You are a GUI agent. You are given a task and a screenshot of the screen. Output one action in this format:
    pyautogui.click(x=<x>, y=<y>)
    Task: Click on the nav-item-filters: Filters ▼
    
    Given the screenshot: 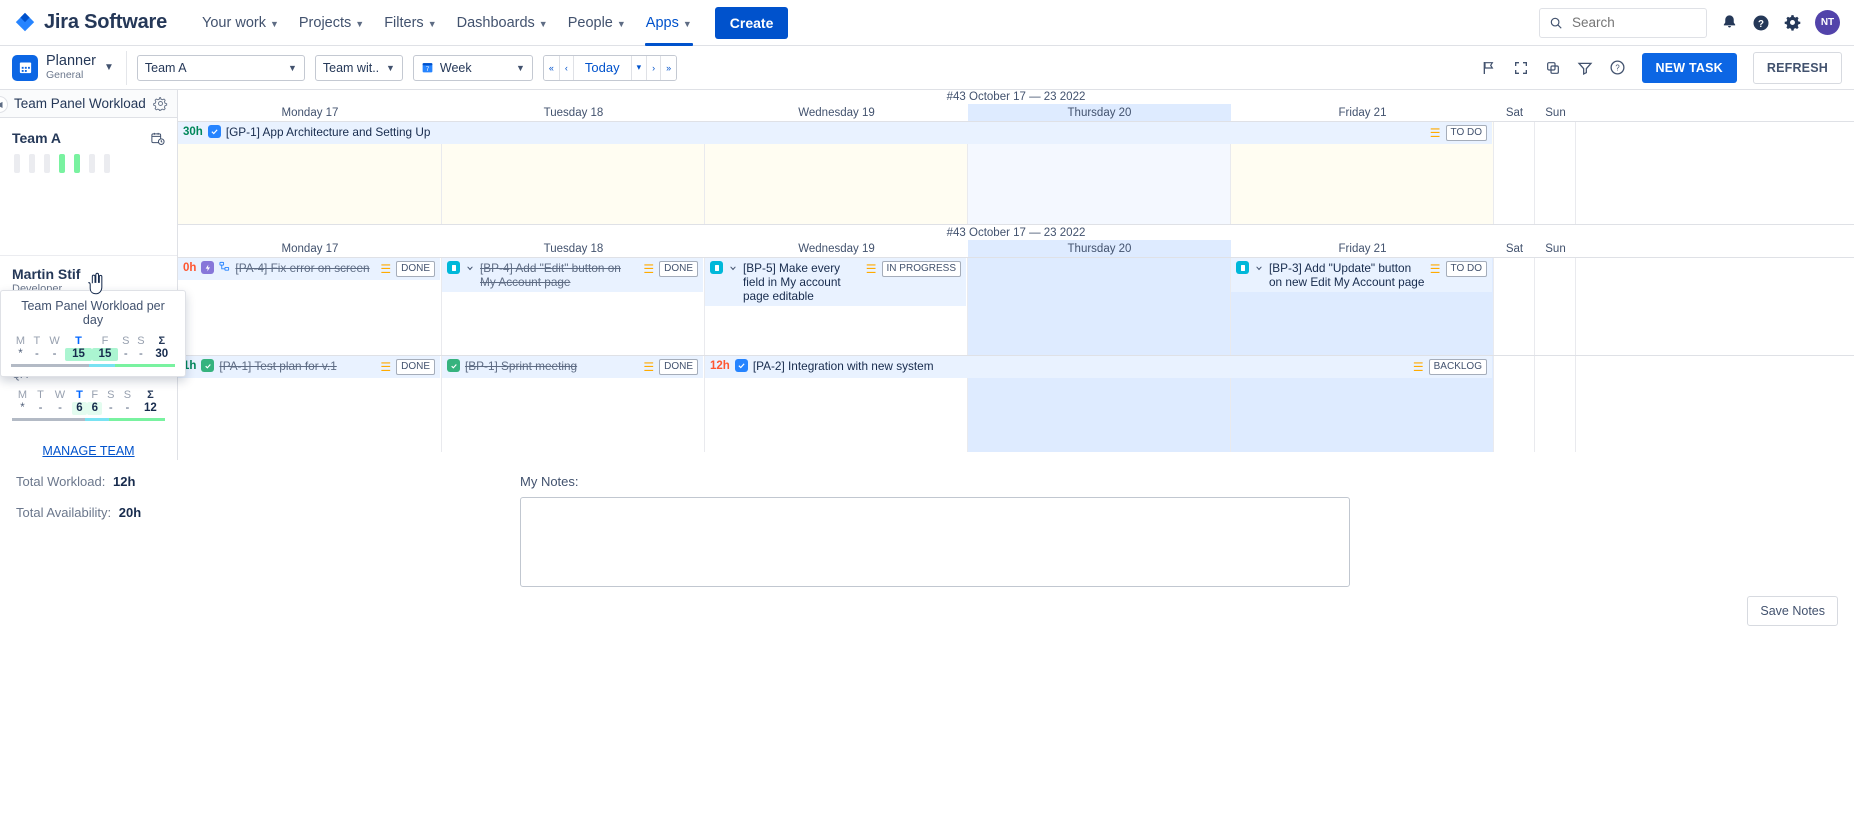 What is the action you would take?
    pyautogui.click(x=410, y=23)
    